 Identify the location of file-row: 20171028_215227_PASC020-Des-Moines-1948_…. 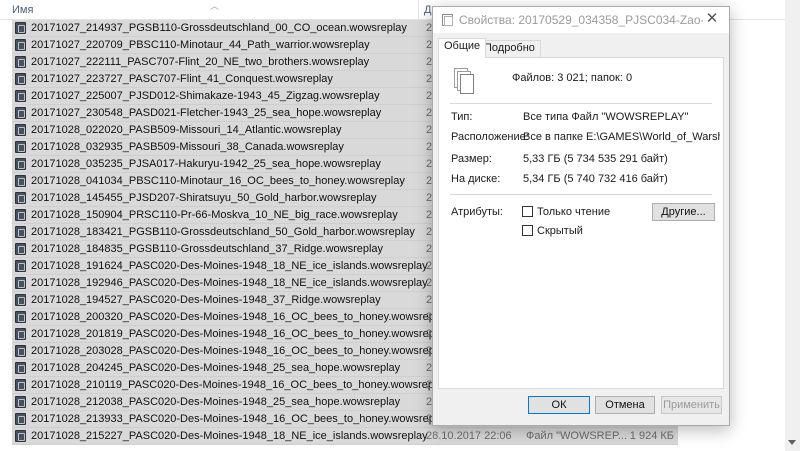
(345, 436).